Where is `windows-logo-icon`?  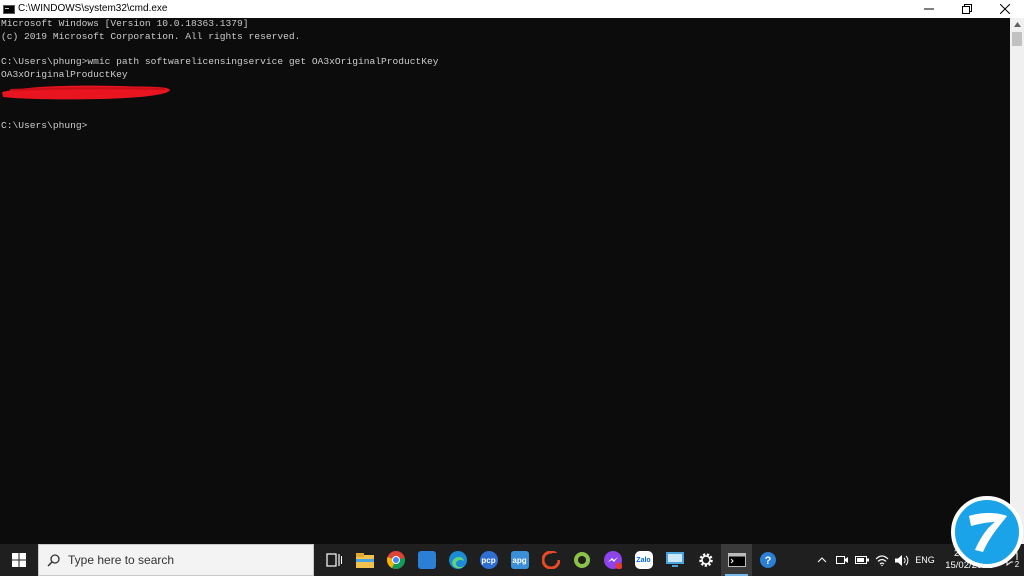 windows-logo-icon is located at coordinates (19, 560).